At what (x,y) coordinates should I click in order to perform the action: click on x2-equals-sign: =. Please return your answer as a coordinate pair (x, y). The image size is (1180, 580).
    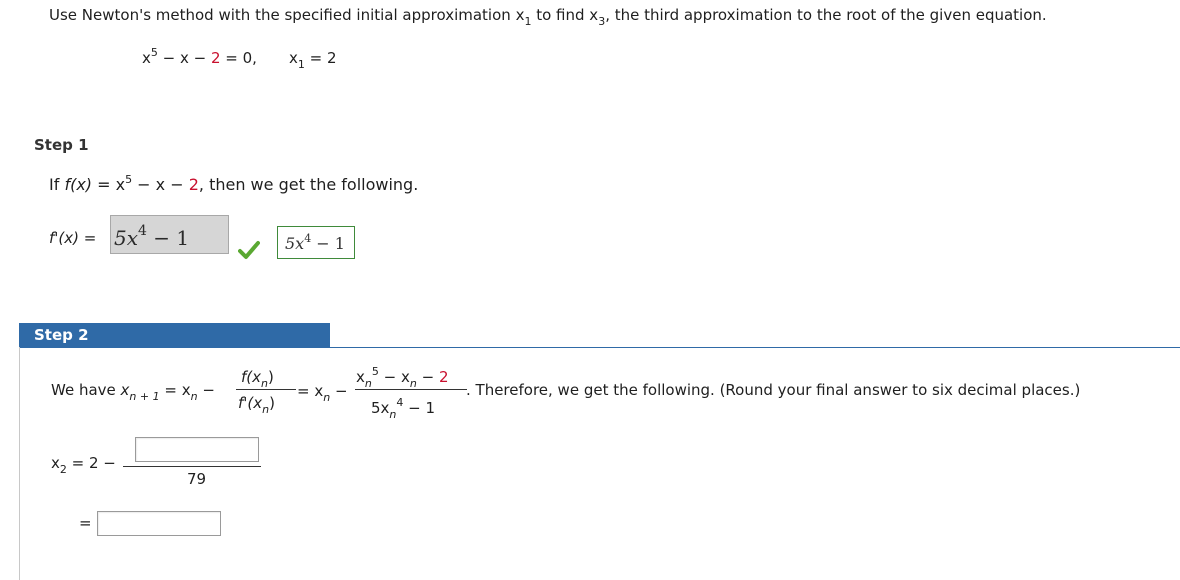
    Looking at the image, I should click on (85, 523).